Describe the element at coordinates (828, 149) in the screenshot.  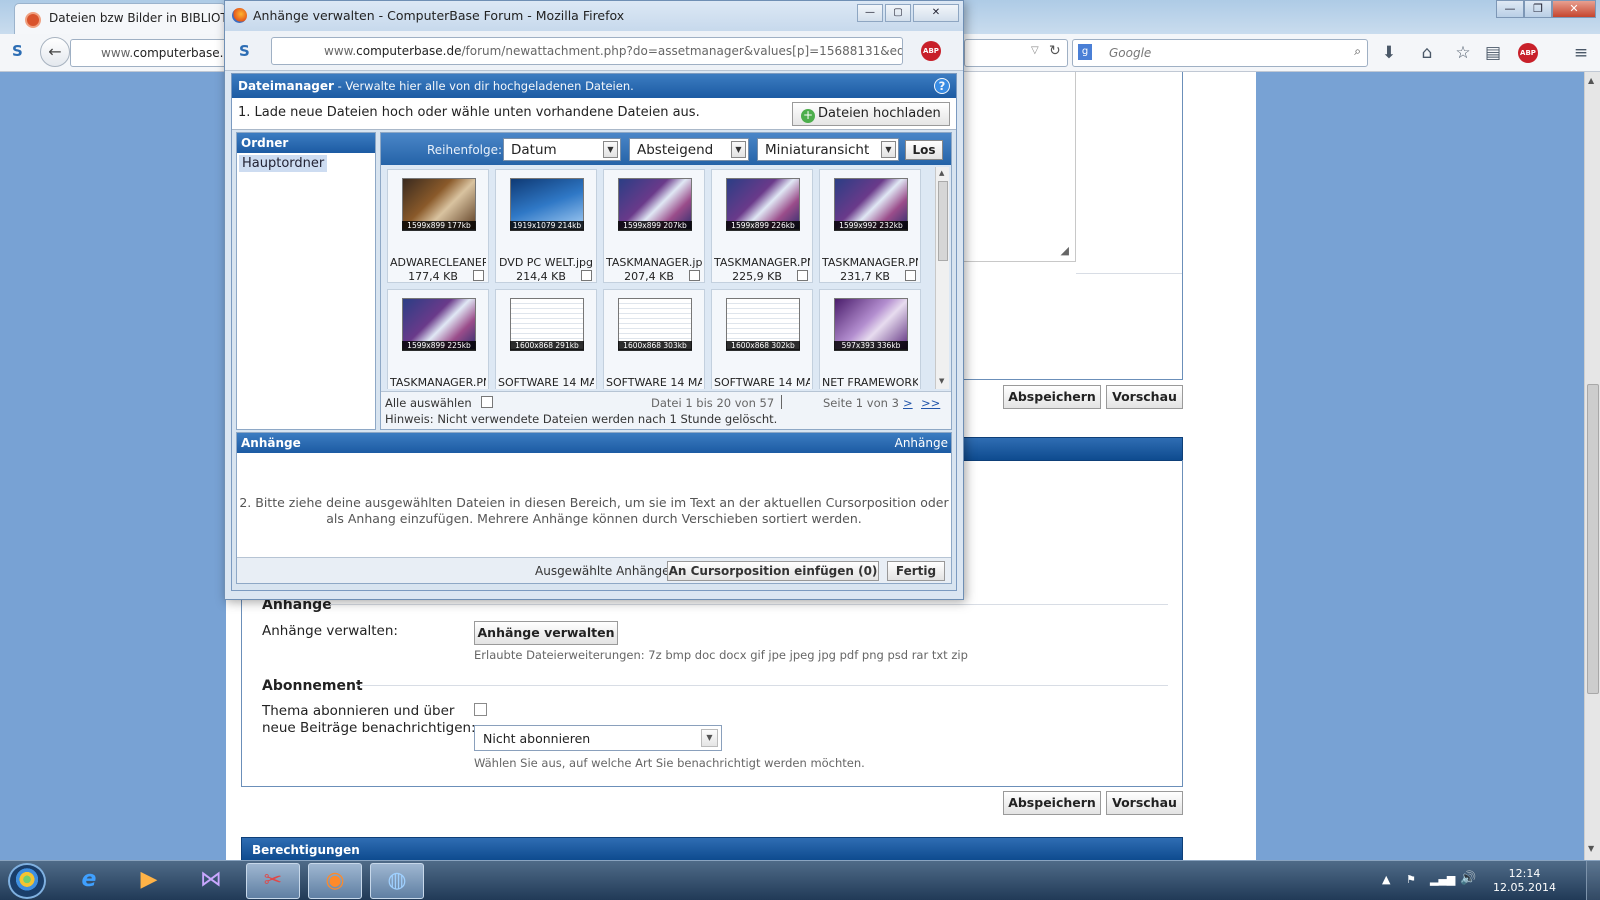
I see `view-mode-select: Miniaturansicht ▼` at that location.